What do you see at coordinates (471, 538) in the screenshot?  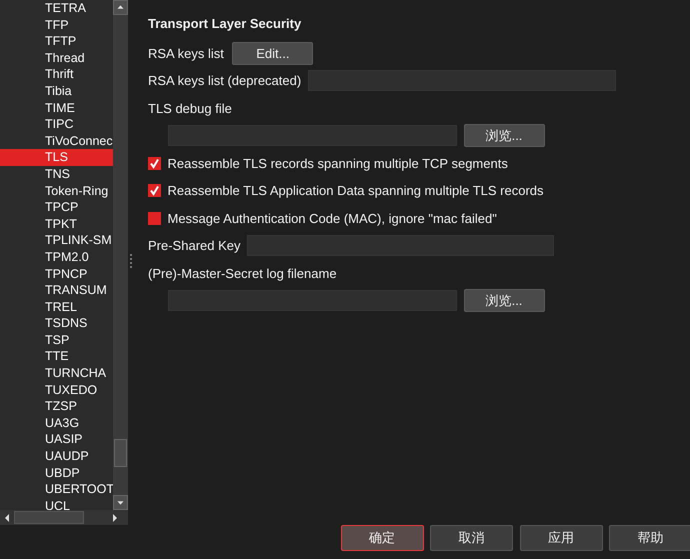 I see `dialog-button: 取消` at bounding box center [471, 538].